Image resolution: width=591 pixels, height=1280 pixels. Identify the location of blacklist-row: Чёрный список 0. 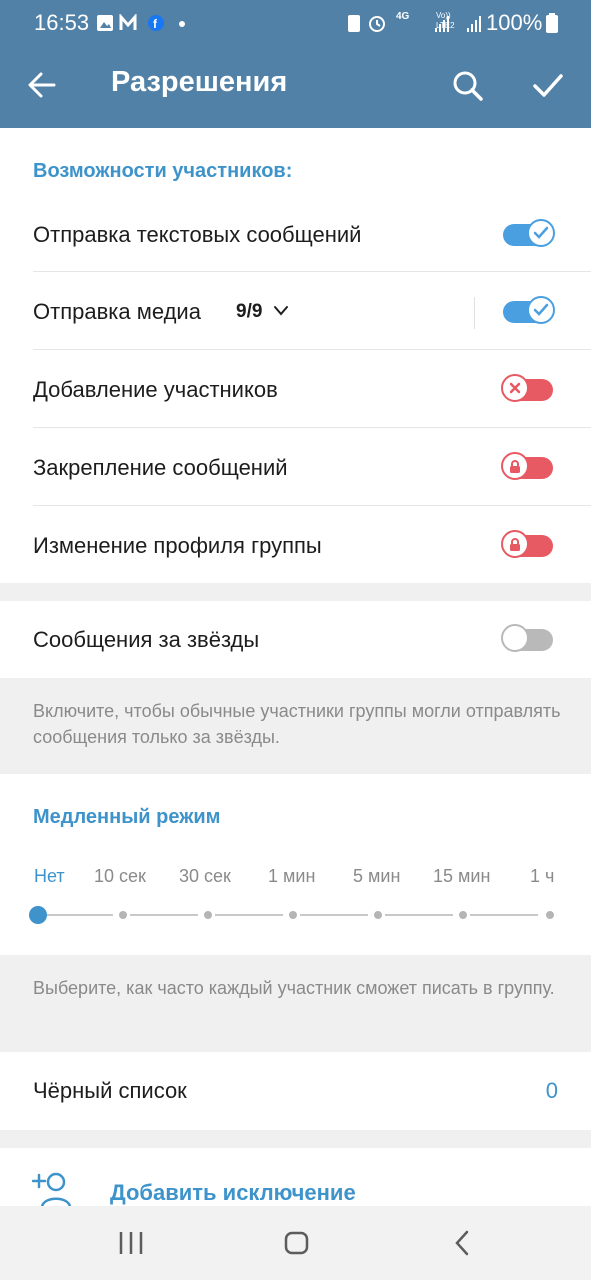
(295, 1091).